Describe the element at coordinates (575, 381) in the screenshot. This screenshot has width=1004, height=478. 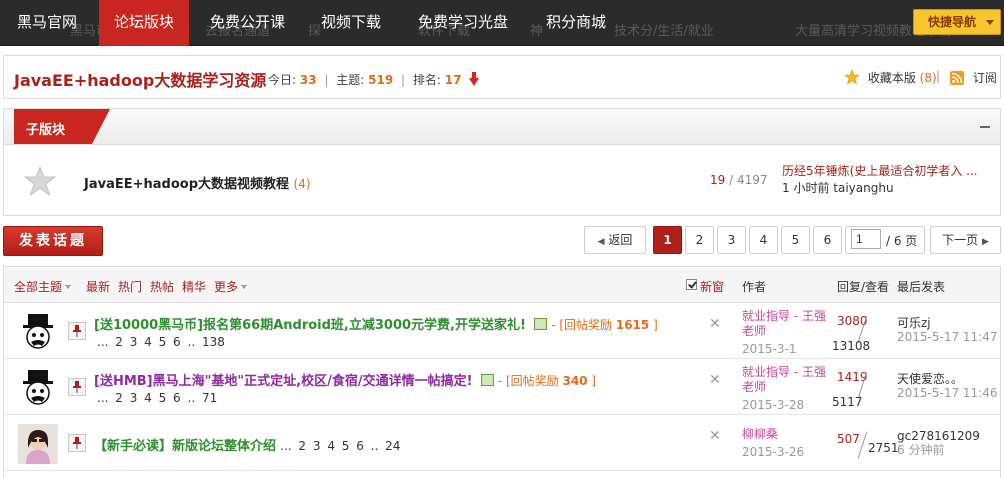
I see `reward-value: 340` at that location.